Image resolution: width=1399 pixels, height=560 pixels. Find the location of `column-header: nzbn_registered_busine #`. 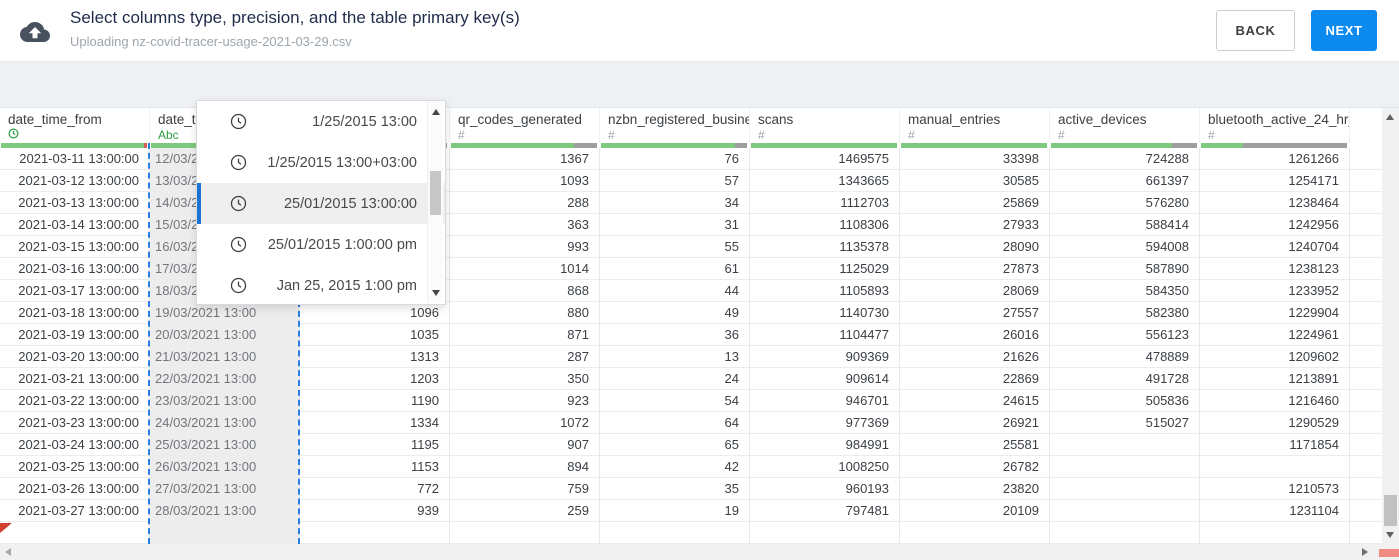

column-header: nzbn_registered_busine # is located at coordinates (675, 125).